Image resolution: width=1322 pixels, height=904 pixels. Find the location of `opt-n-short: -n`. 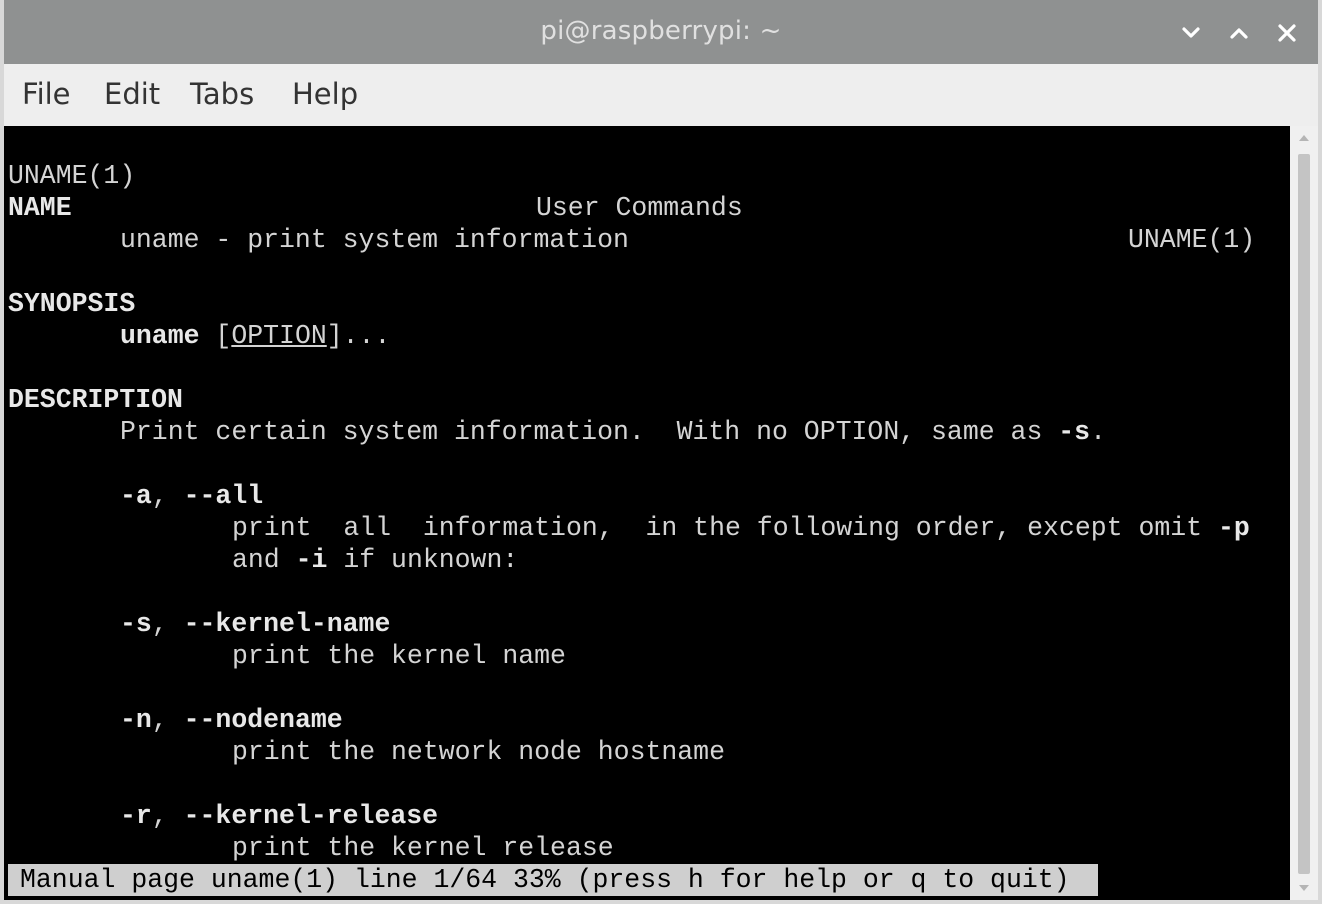

opt-n-short: -n is located at coordinates (136, 720).